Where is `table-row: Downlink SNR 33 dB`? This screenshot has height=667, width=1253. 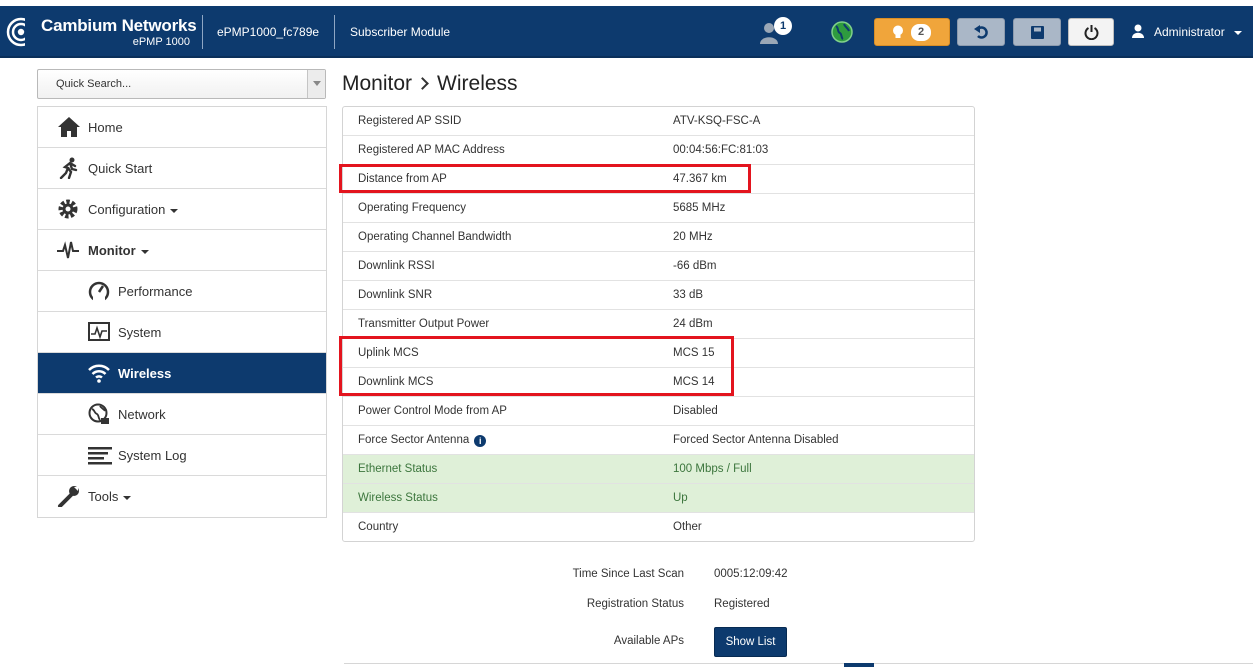 table-row: Downlink SNR 33 dB is located at coordinates (658, 295).